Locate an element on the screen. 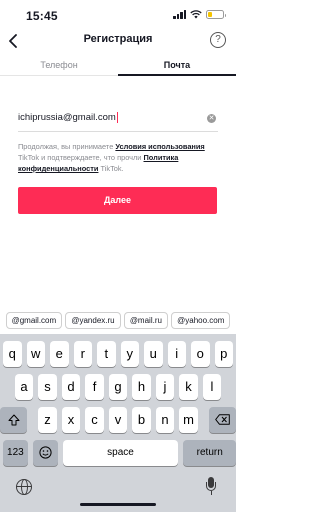  emoji-icon is located at coordinates (45, 452).